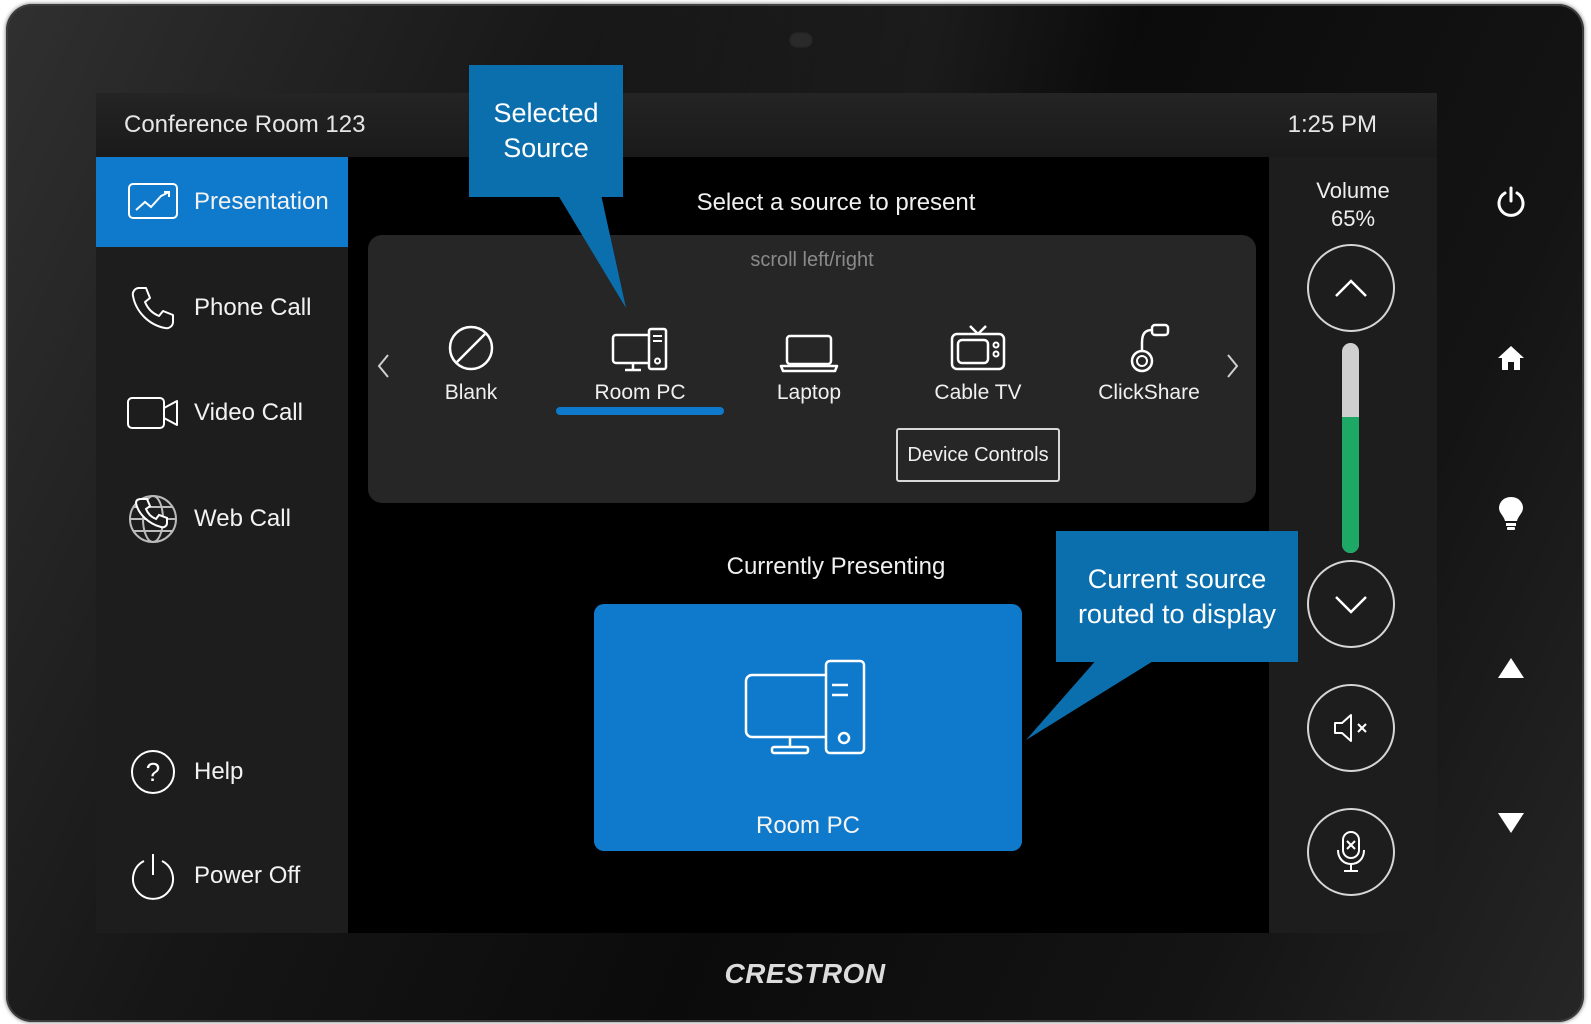 This screenshot has height=1024, width=1591. I want to click on selected-source-pointer, so click(590, 249).